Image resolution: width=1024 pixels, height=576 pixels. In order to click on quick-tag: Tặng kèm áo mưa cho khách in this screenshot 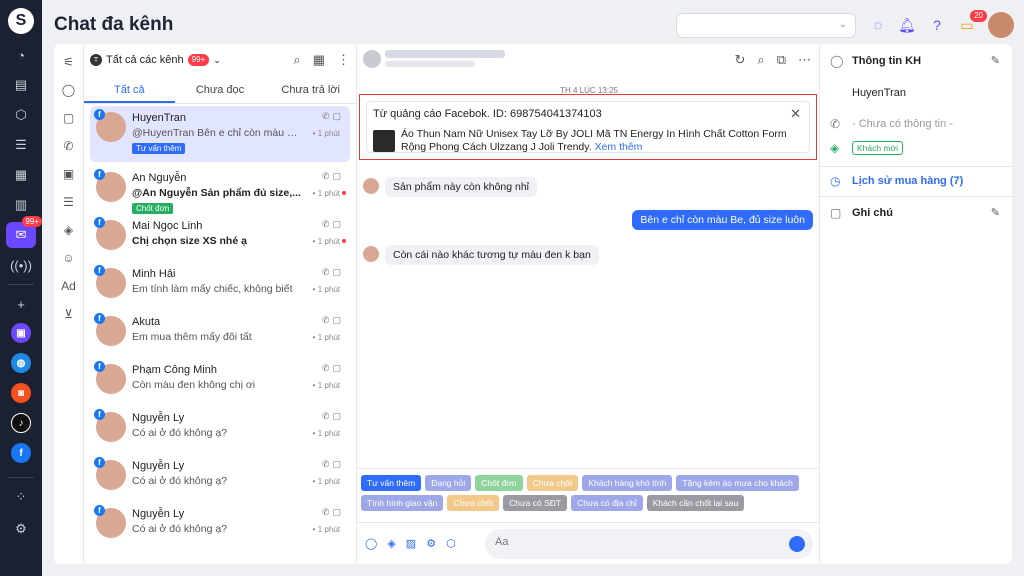, I will do `click(737, 483)`.